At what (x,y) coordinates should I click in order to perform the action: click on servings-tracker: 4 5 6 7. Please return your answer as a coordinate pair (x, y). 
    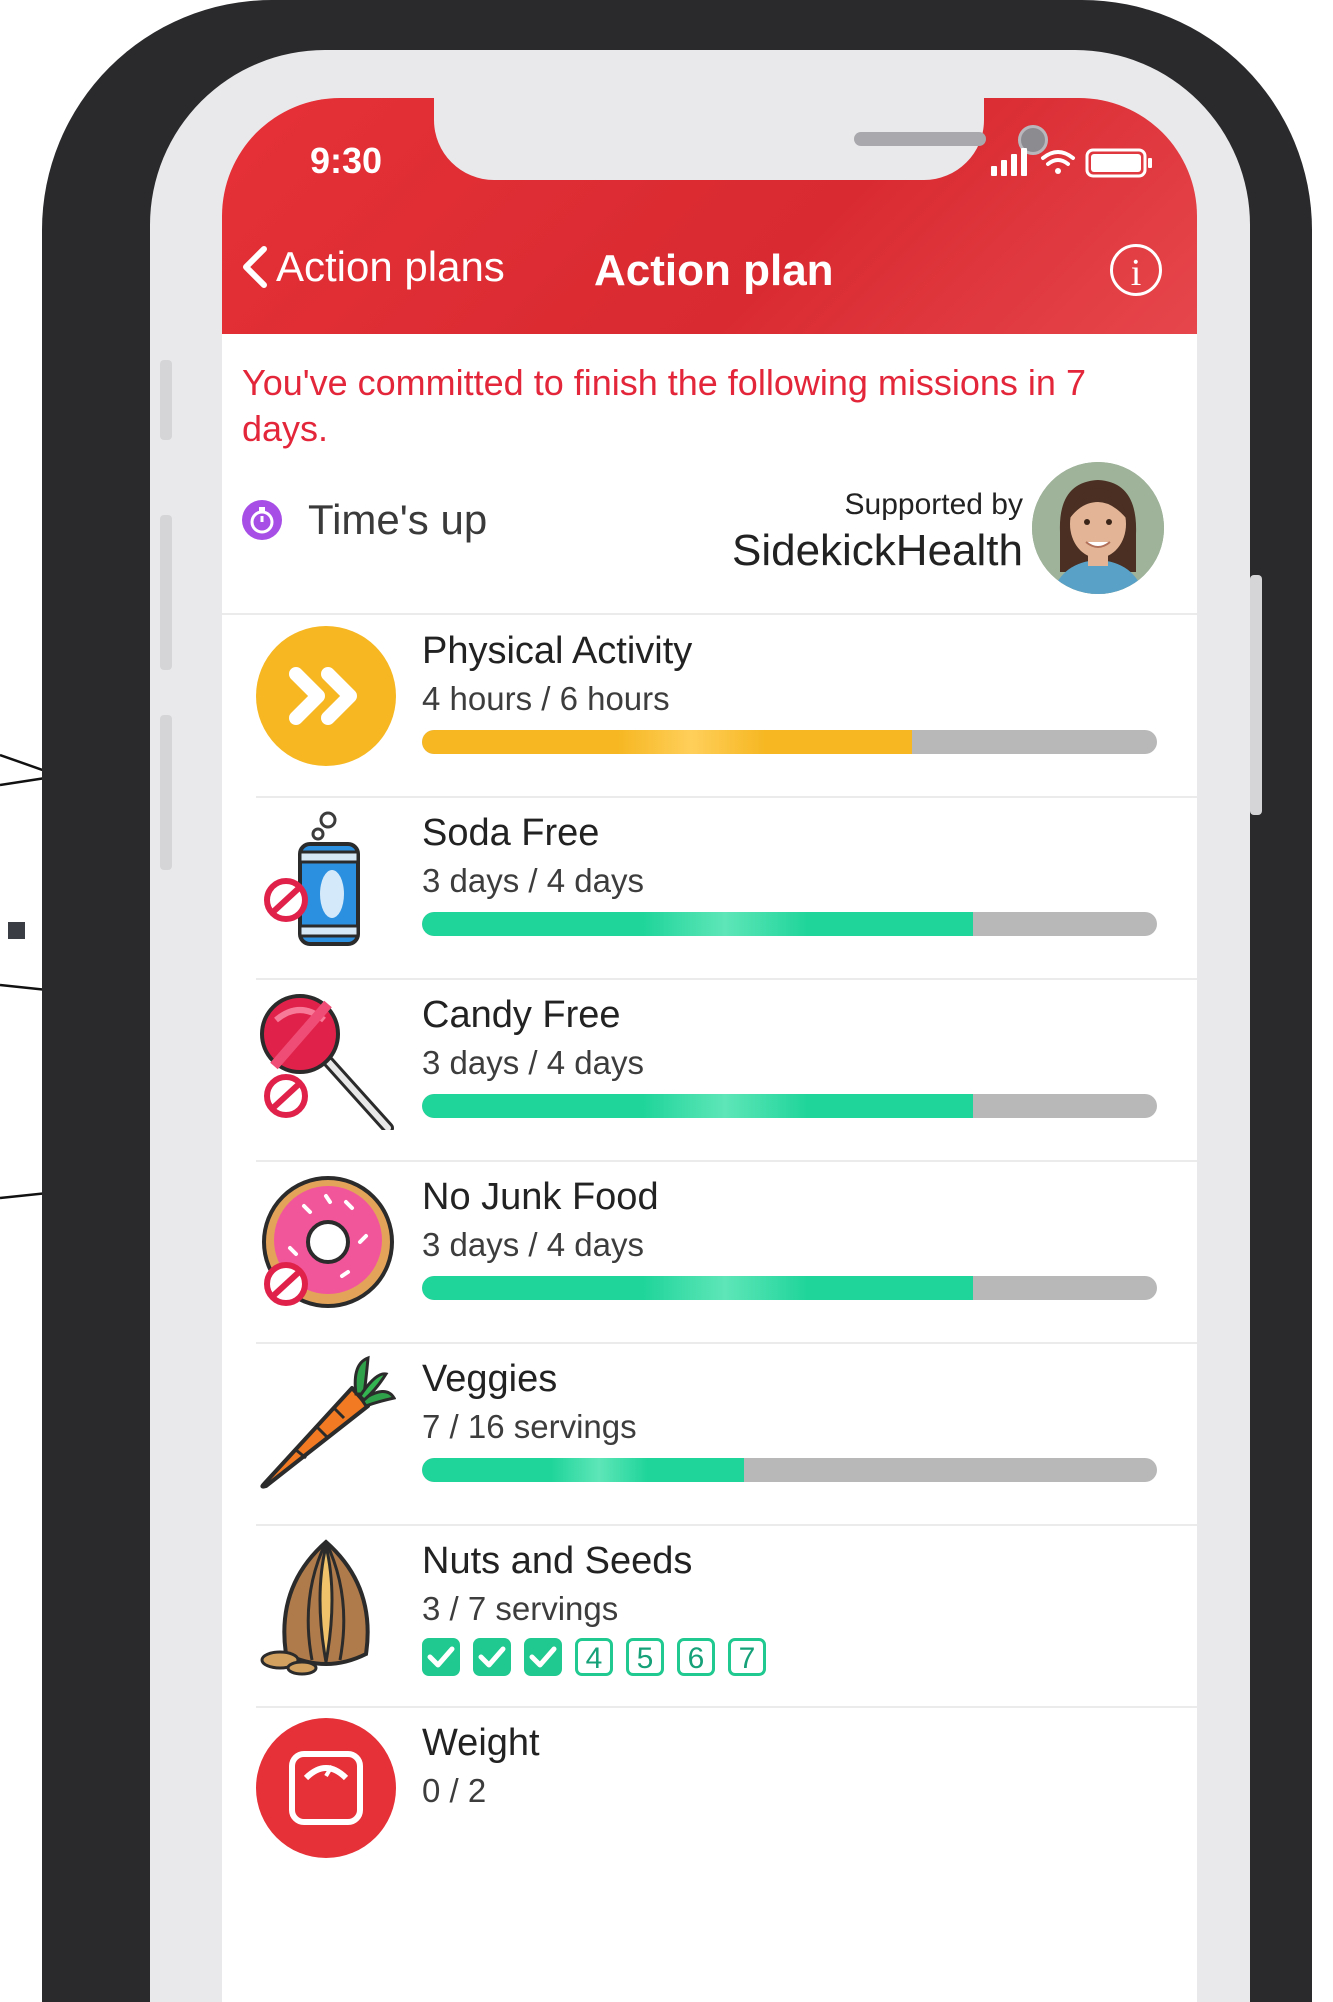
    Looking at the image, I should click on (594, 1657).